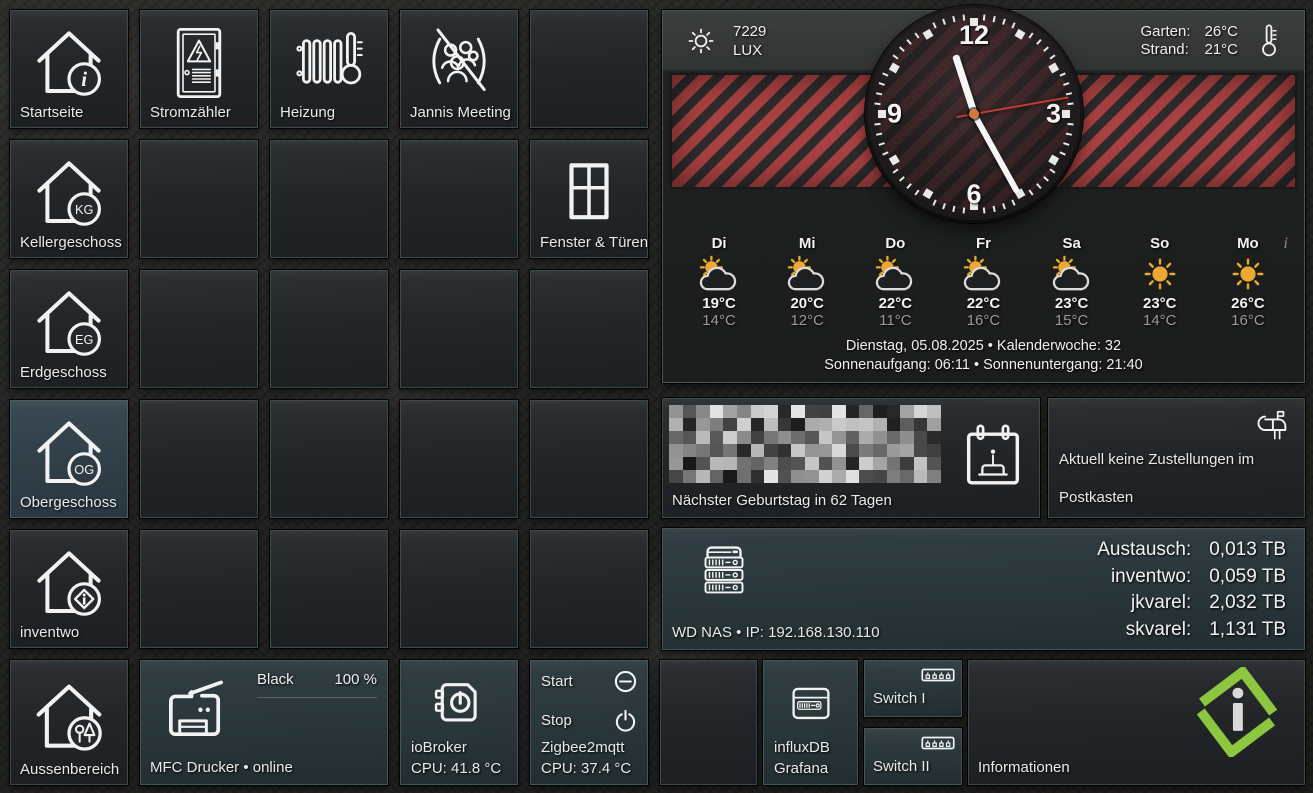 This screenshot has width=1313, height=793. I want to click on forecast-day: Do 22°C 11°C, so click(895, 282).